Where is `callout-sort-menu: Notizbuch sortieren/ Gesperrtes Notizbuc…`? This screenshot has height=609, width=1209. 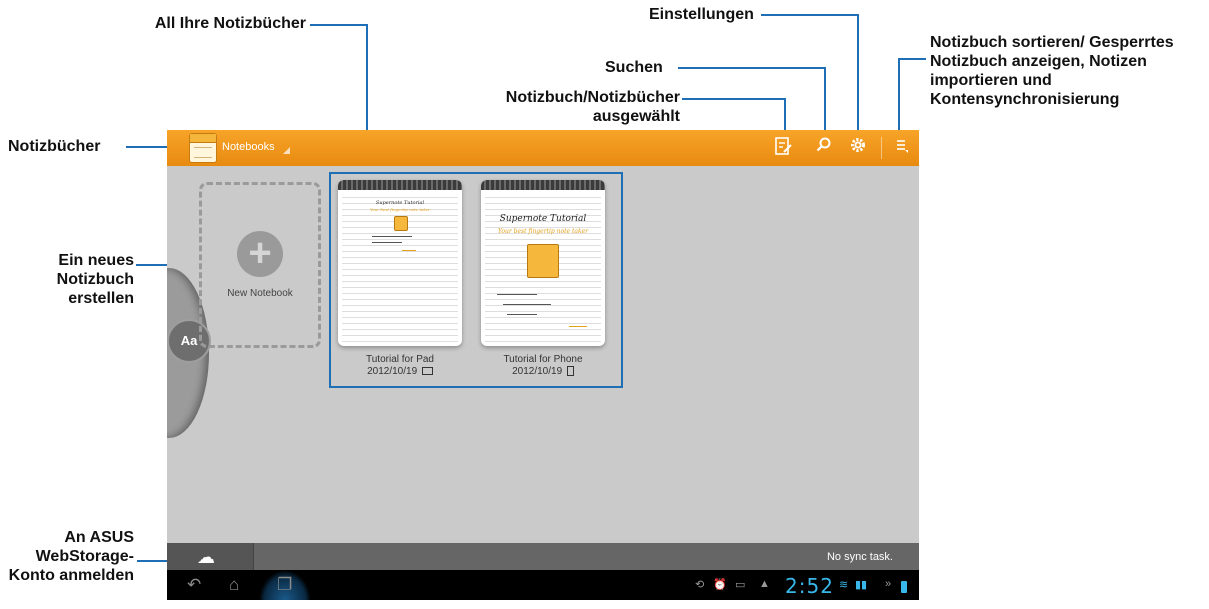
callout-sort-menu: Notizbuch sortieren/ Gesperrtes Notizbuc… is located at coordinates (1052, 71).